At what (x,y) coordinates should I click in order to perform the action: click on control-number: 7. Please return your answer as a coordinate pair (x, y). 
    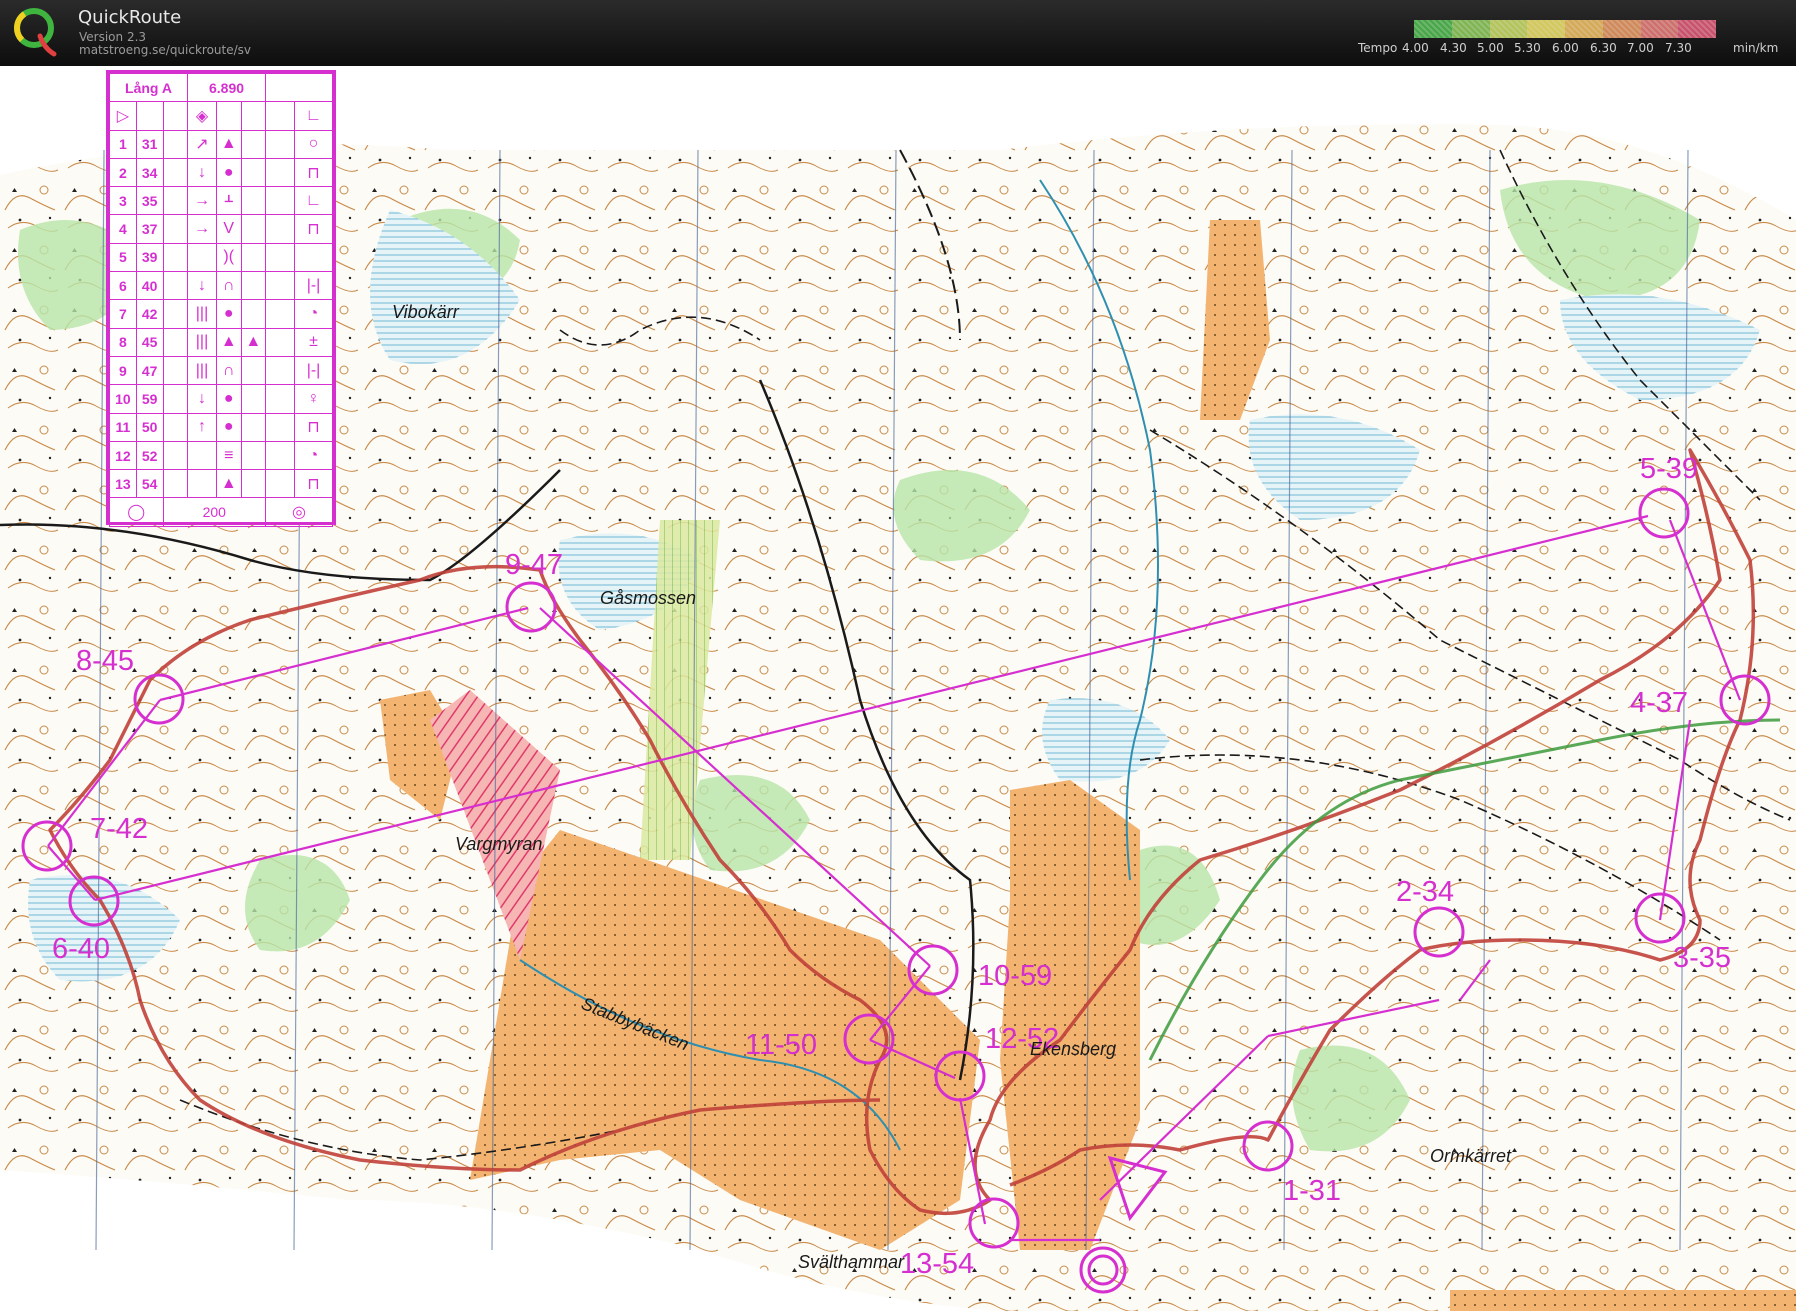
    Looking at the image, I should click on (123, 314).